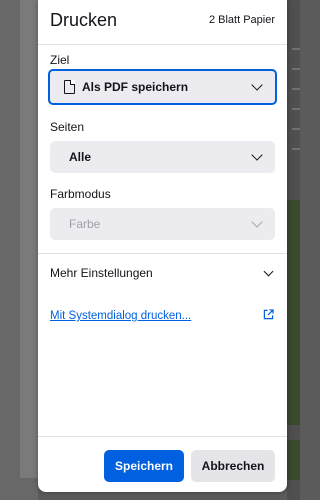 The image size is (320, 500). Describe the element at coordinates (162, 436) in the screenshot. I see `footer-divider` at that location.